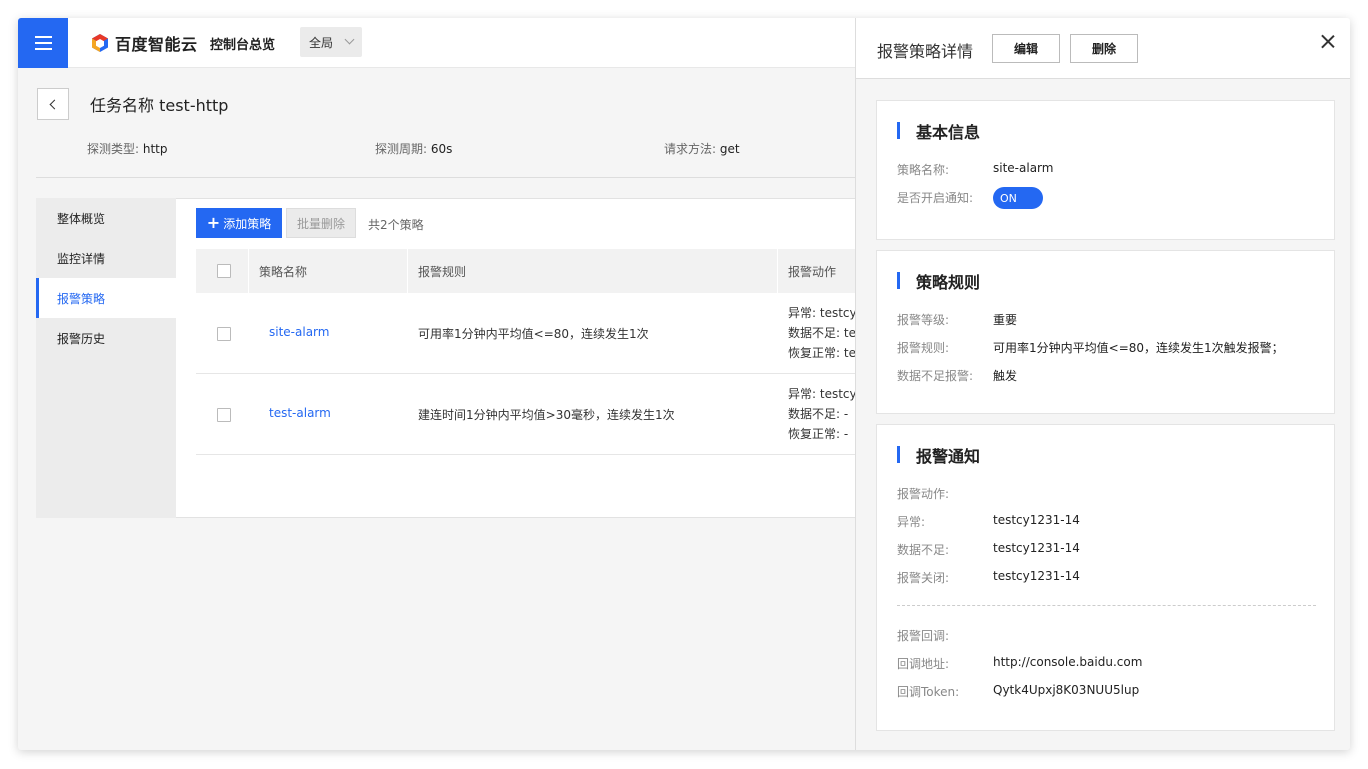 Image resolution: width=1368 pixels, height=769 pixels. What do you see at coordinates (818, 414) in the screenshot?
I see `action-line: 数据不足: -` at bounding box center [818, 414].